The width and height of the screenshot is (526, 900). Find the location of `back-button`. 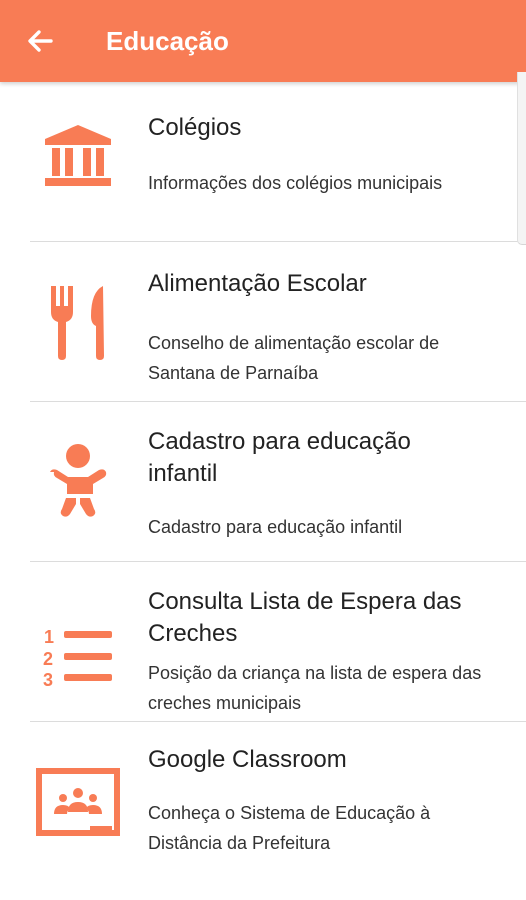

back-button is located at coordinates (40, 41).